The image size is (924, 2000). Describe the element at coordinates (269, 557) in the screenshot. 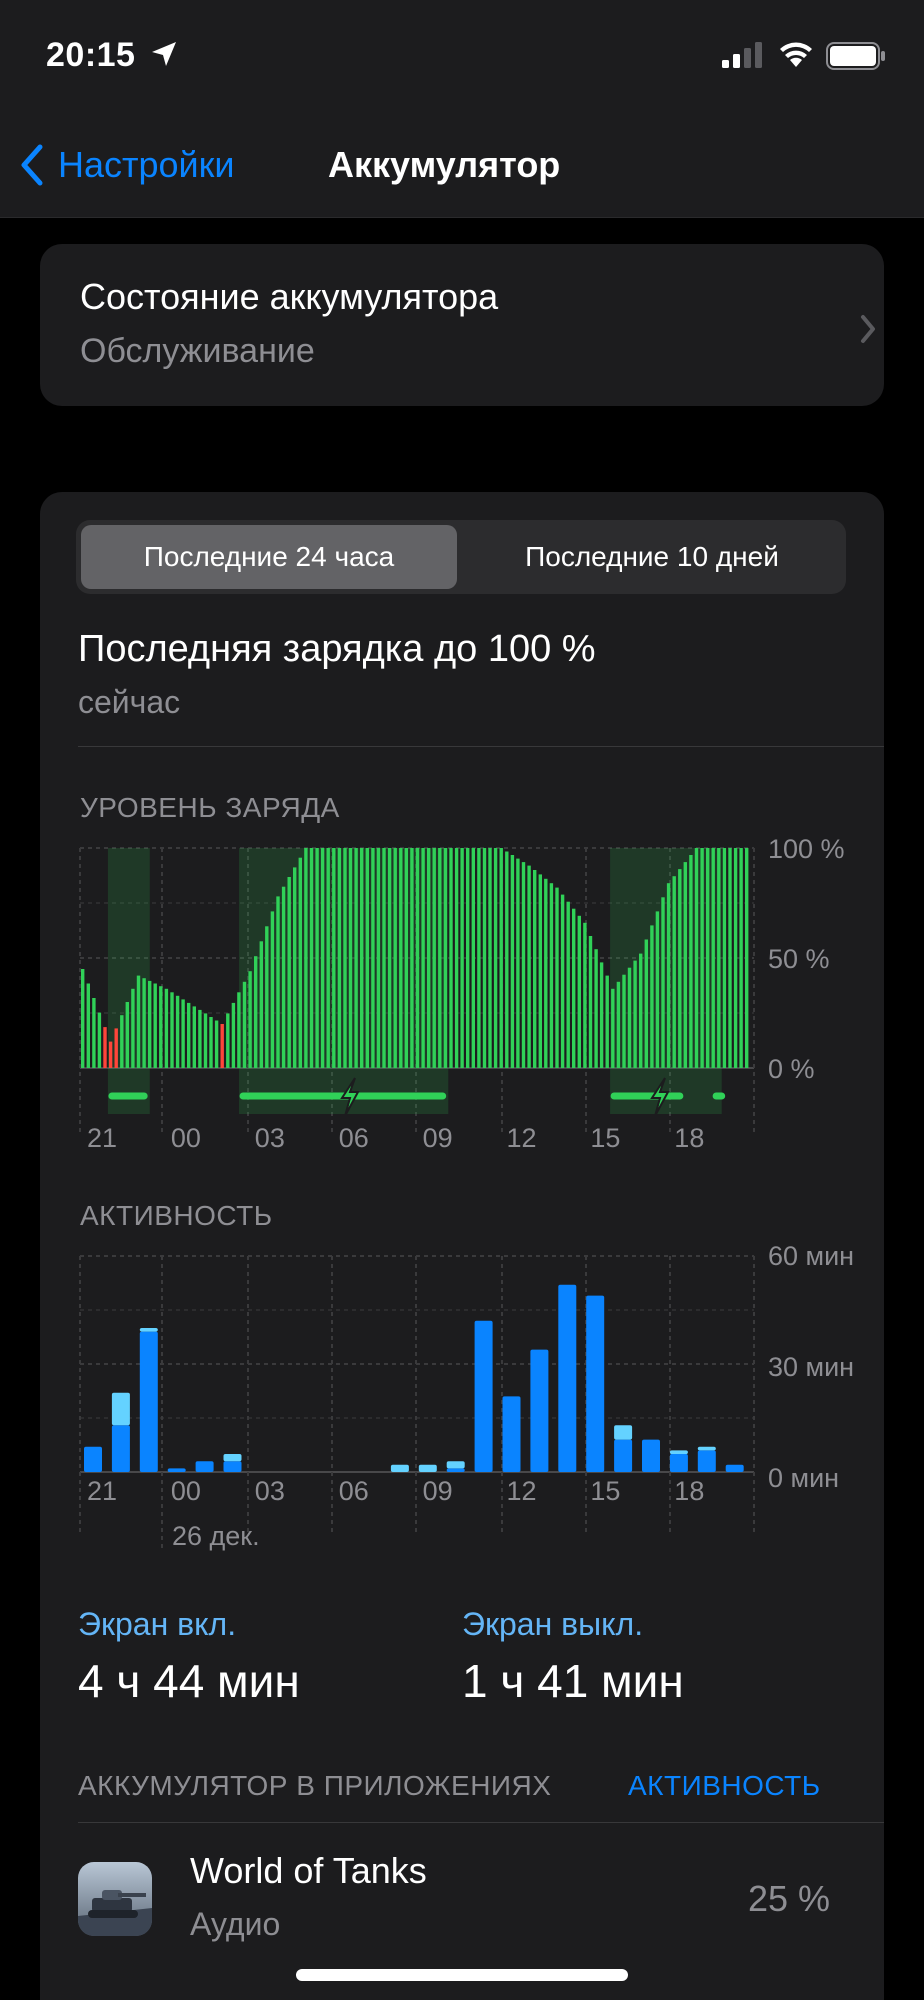

I see `segment-last-24-hours: Последние 24 часа` at that location.